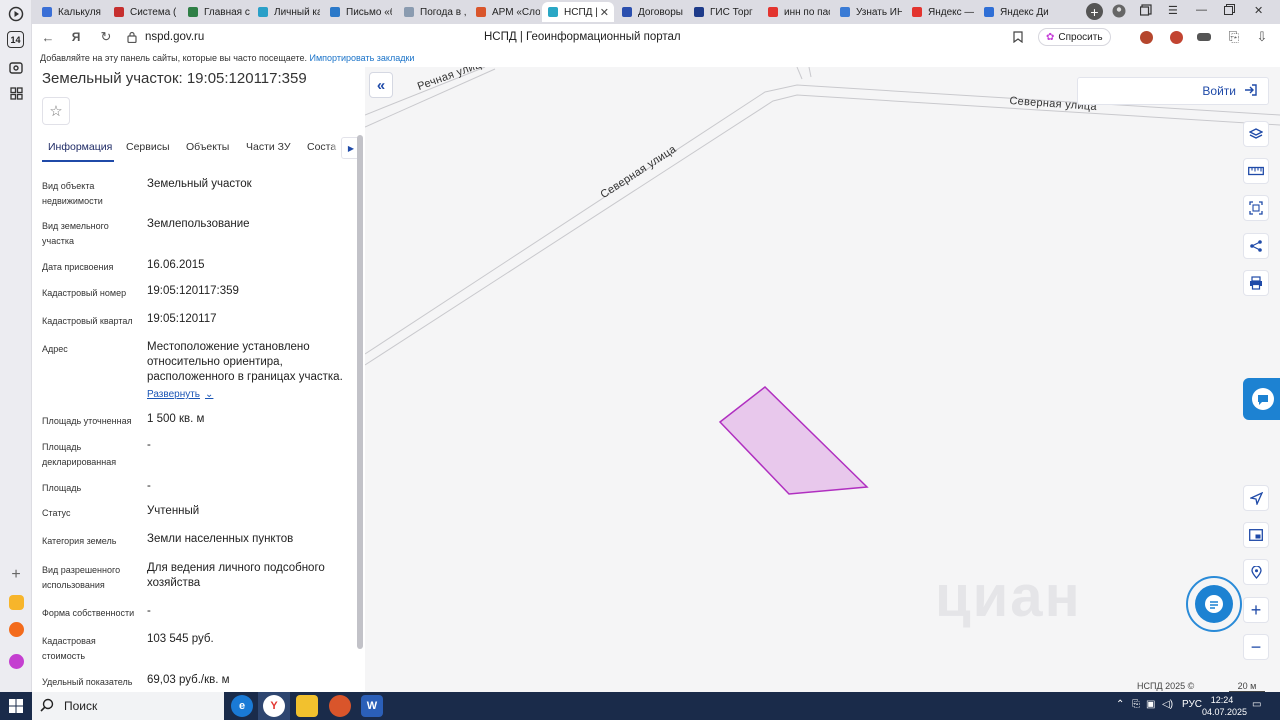 This screenshot has width=1280, height=720. I want to click on print-icon, so click(1256, 283).